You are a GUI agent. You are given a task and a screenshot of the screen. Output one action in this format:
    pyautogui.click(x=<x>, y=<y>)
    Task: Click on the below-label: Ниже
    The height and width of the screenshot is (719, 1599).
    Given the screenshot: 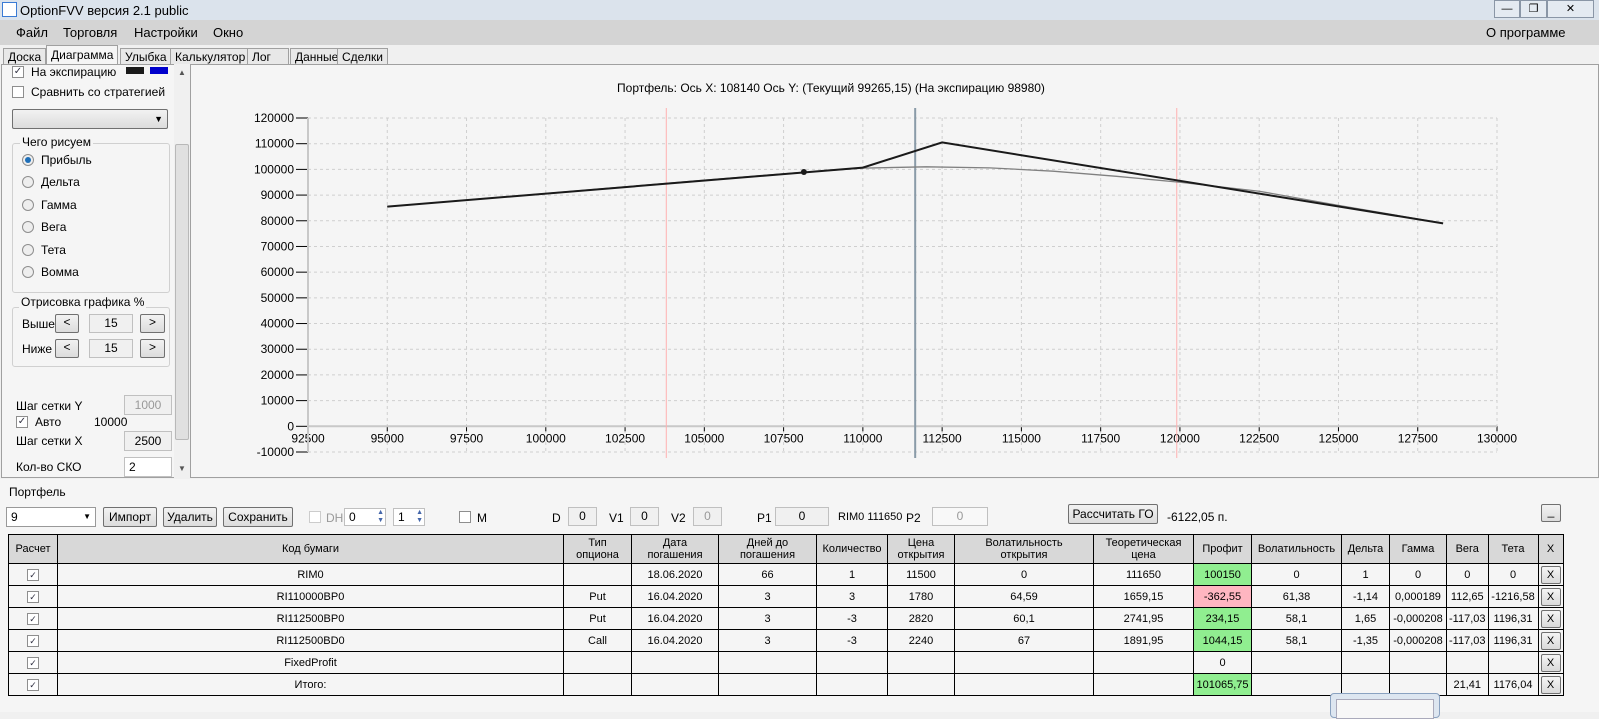 What is the action you would take?
    pyautogui.click(x=37, y=349)
    